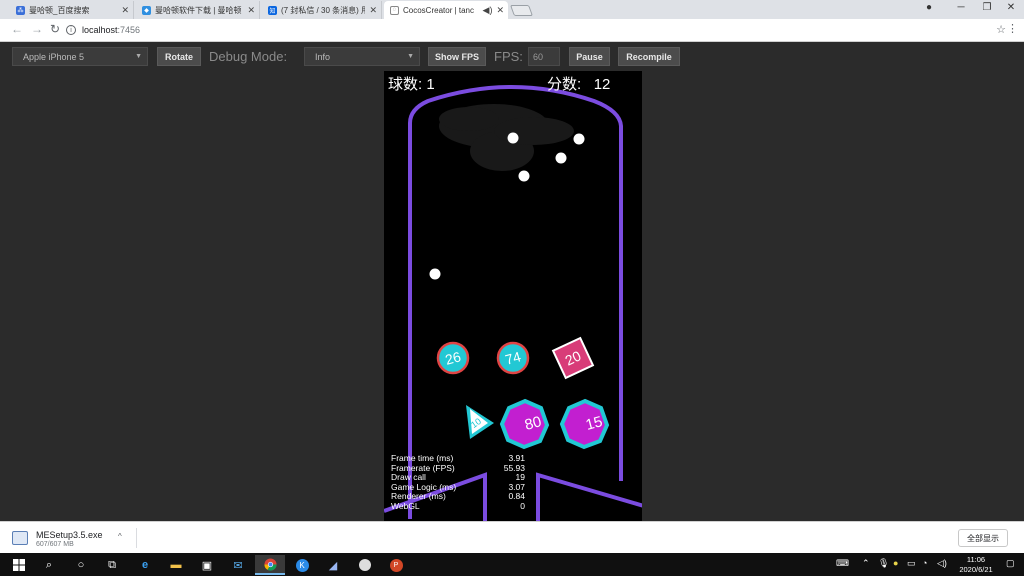 The width and height of the screenshot is (1024, 576). What do you see at coordinates (272, 10) in the screenshot?
I see `zhihu-icon: 知` at bounding box center [272, 10].